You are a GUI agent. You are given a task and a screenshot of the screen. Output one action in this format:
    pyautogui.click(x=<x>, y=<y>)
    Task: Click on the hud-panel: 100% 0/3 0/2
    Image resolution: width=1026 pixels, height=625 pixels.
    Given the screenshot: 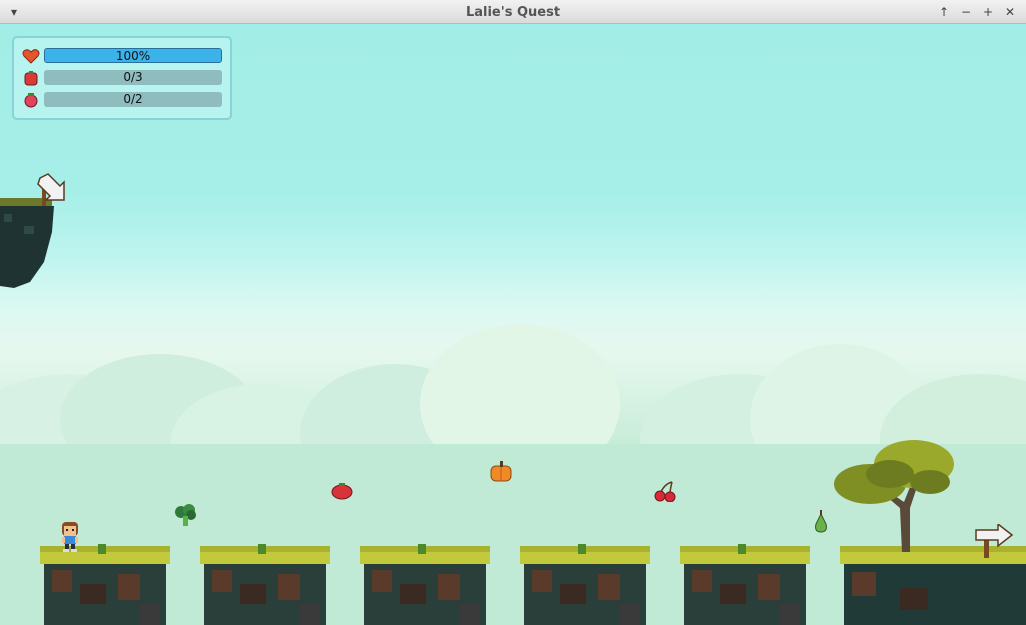 What is the action you would take?
    pyautogui.click(x=122, y=78)
    